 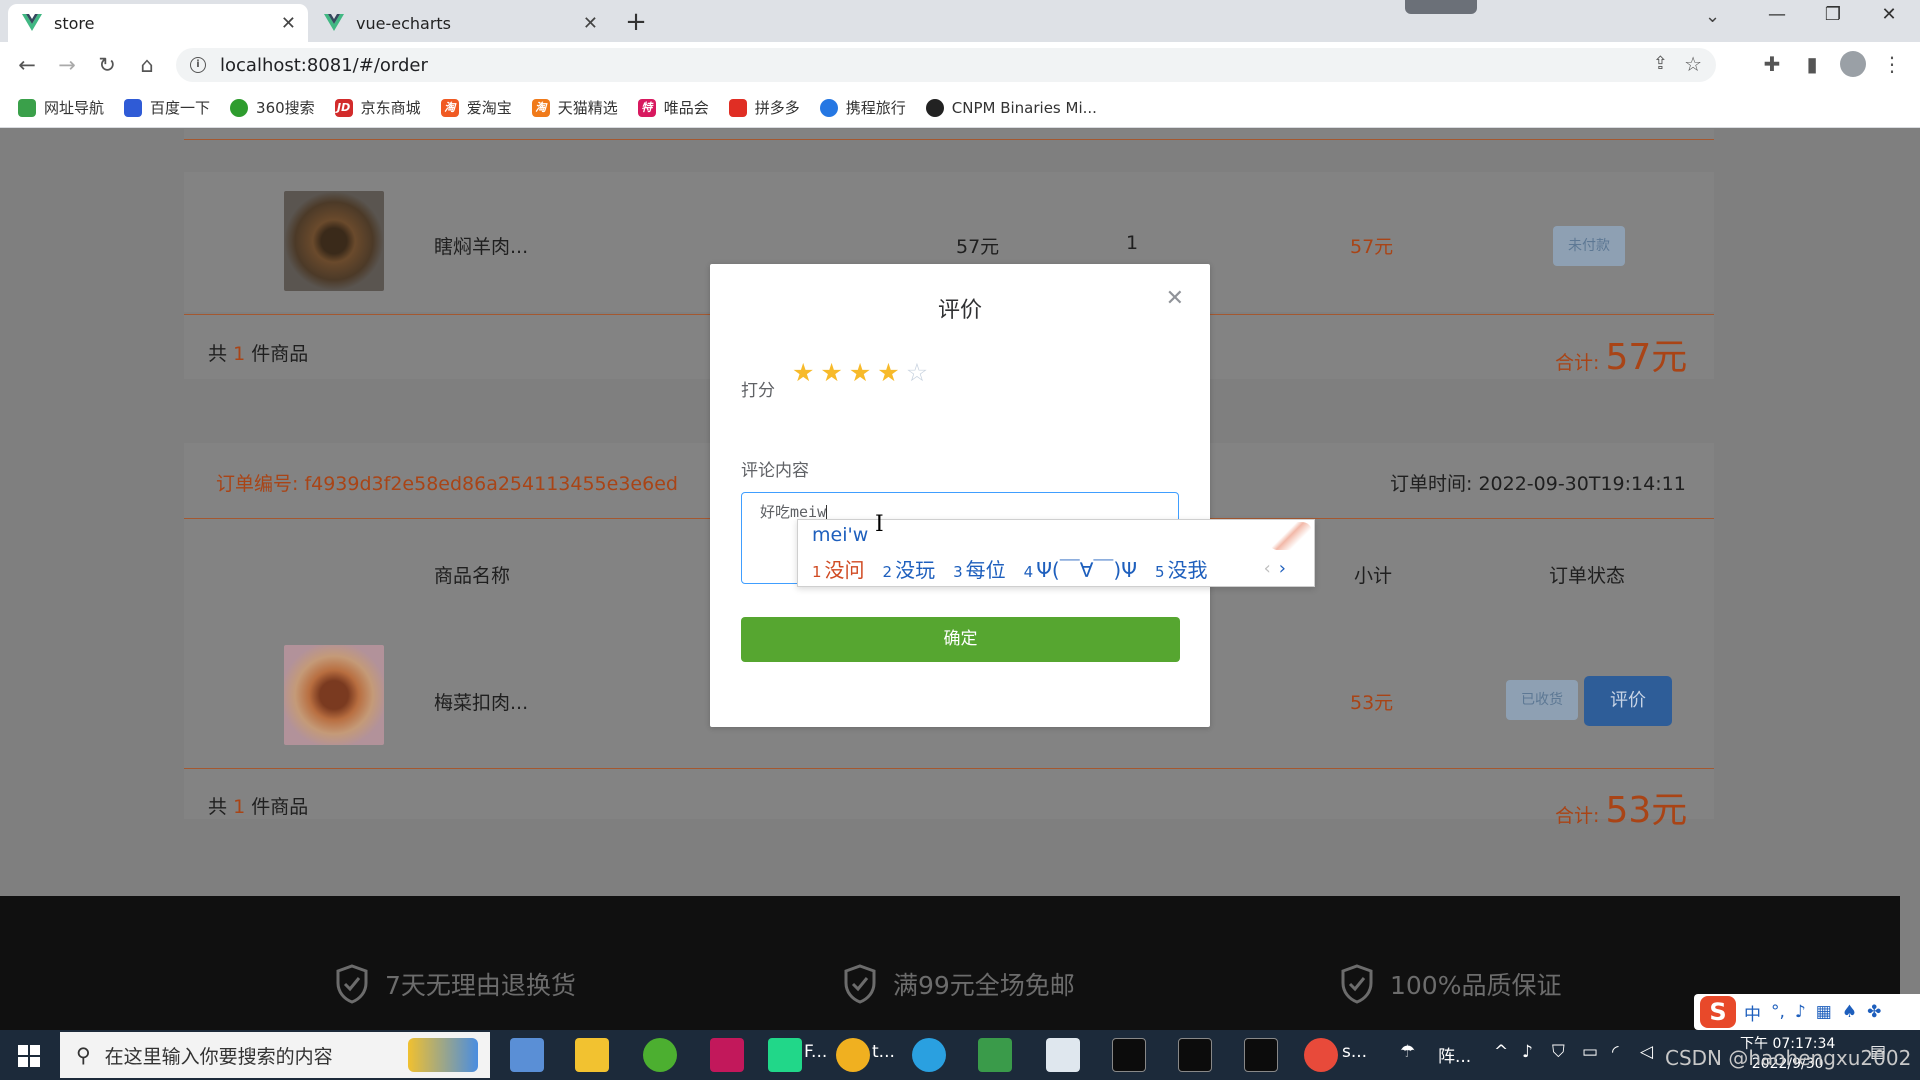 What do you see at coordinates (1812, 64) in the screenshot?
I see `side-panel-icon: ▮` at bounding box center [1812, 64].